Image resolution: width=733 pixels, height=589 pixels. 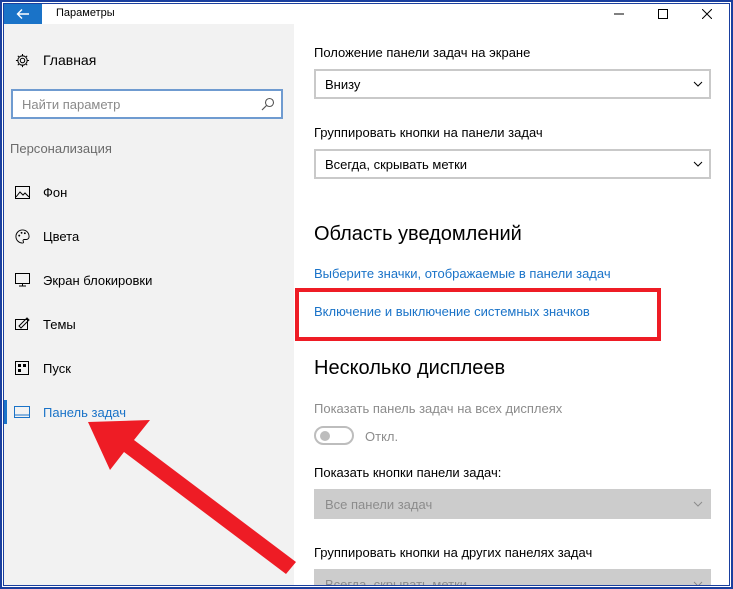 What do you see at coordinates (57, 368) in the screenshot?
I see `sidebar-item-label: Пуск` at bounding box center [57, 368].